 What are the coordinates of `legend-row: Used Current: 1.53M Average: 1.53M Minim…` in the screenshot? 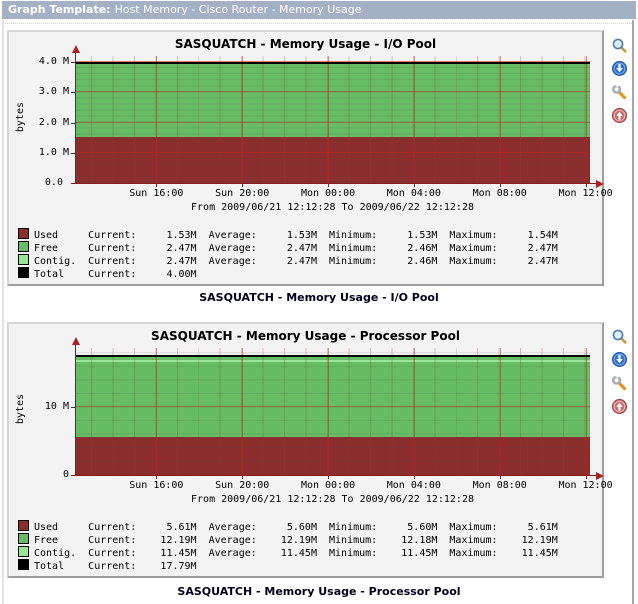 It's located at (288, 234).